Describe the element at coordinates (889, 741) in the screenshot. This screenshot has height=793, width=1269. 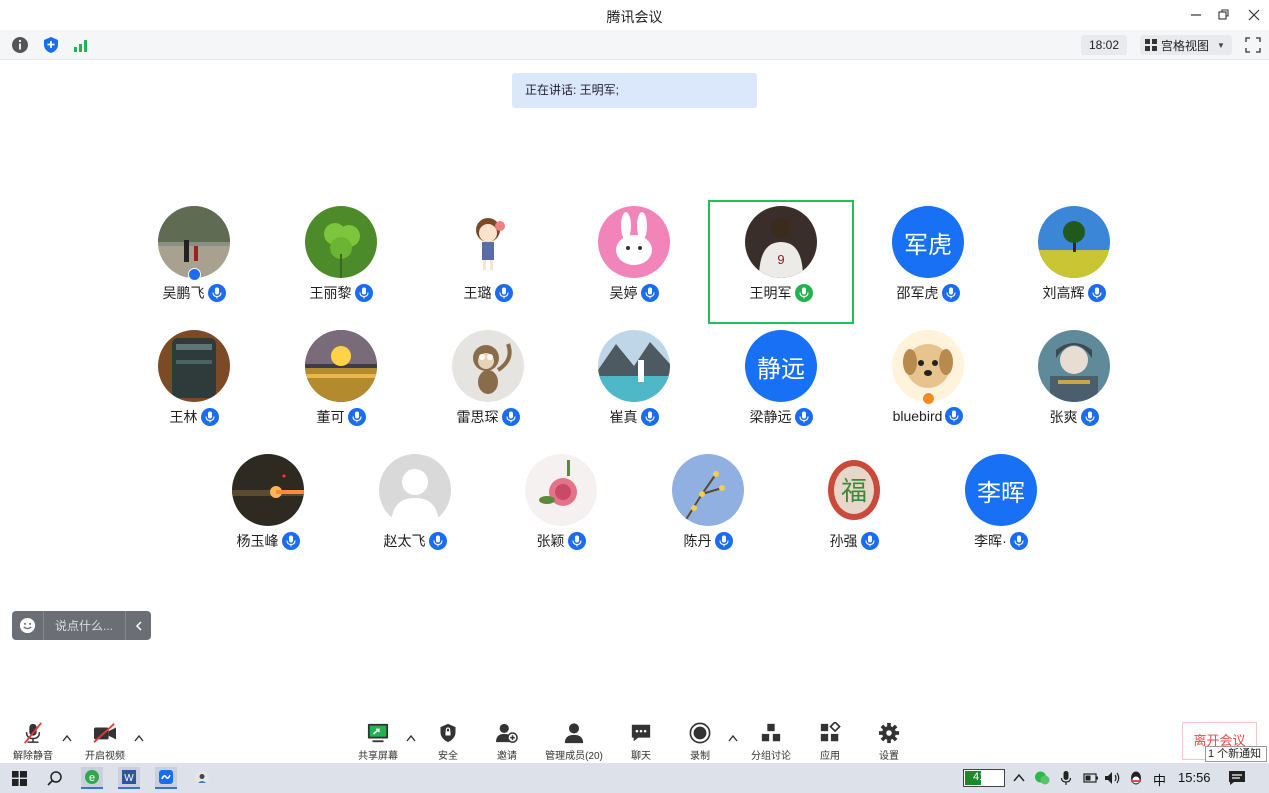
I see `settings-button: 设置` at that location.